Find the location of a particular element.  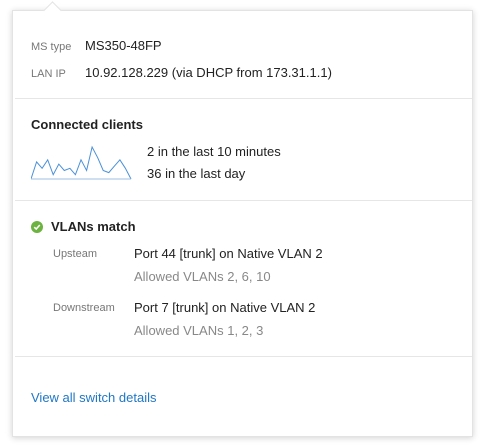

view-all-switch-details-link: View all switch details is located at coordinates (93, 397).